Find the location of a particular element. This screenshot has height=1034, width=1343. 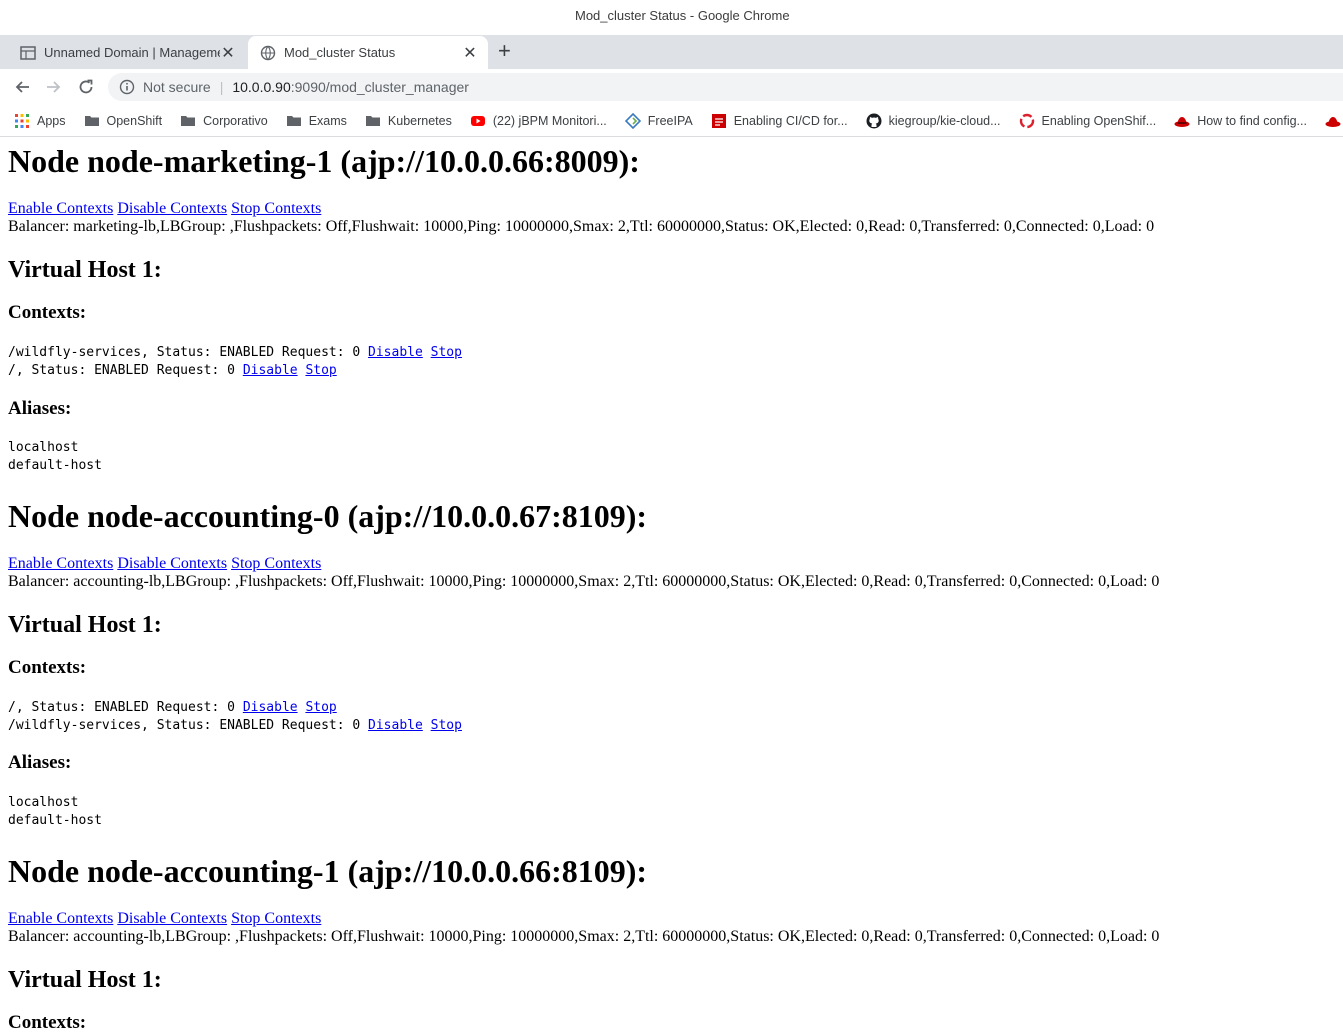

tab-mod-cluster-status: Mod_cluster Status ✕ is located at coordinates (368, 52).